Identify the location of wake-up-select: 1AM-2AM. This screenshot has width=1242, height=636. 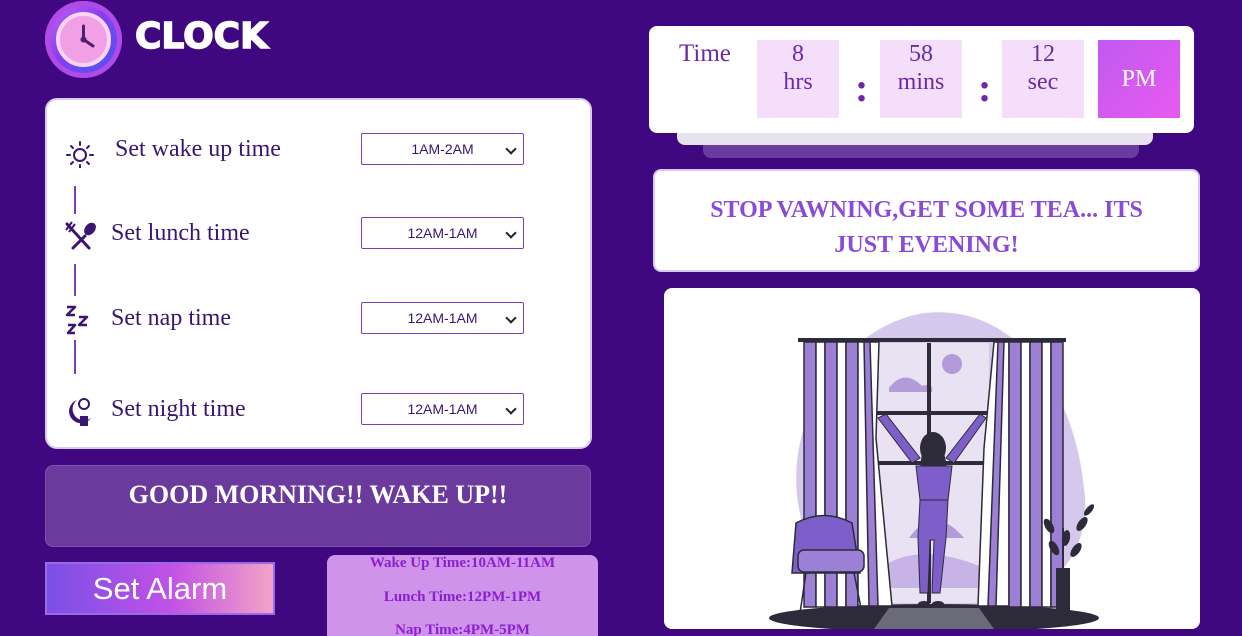
(442, 149).